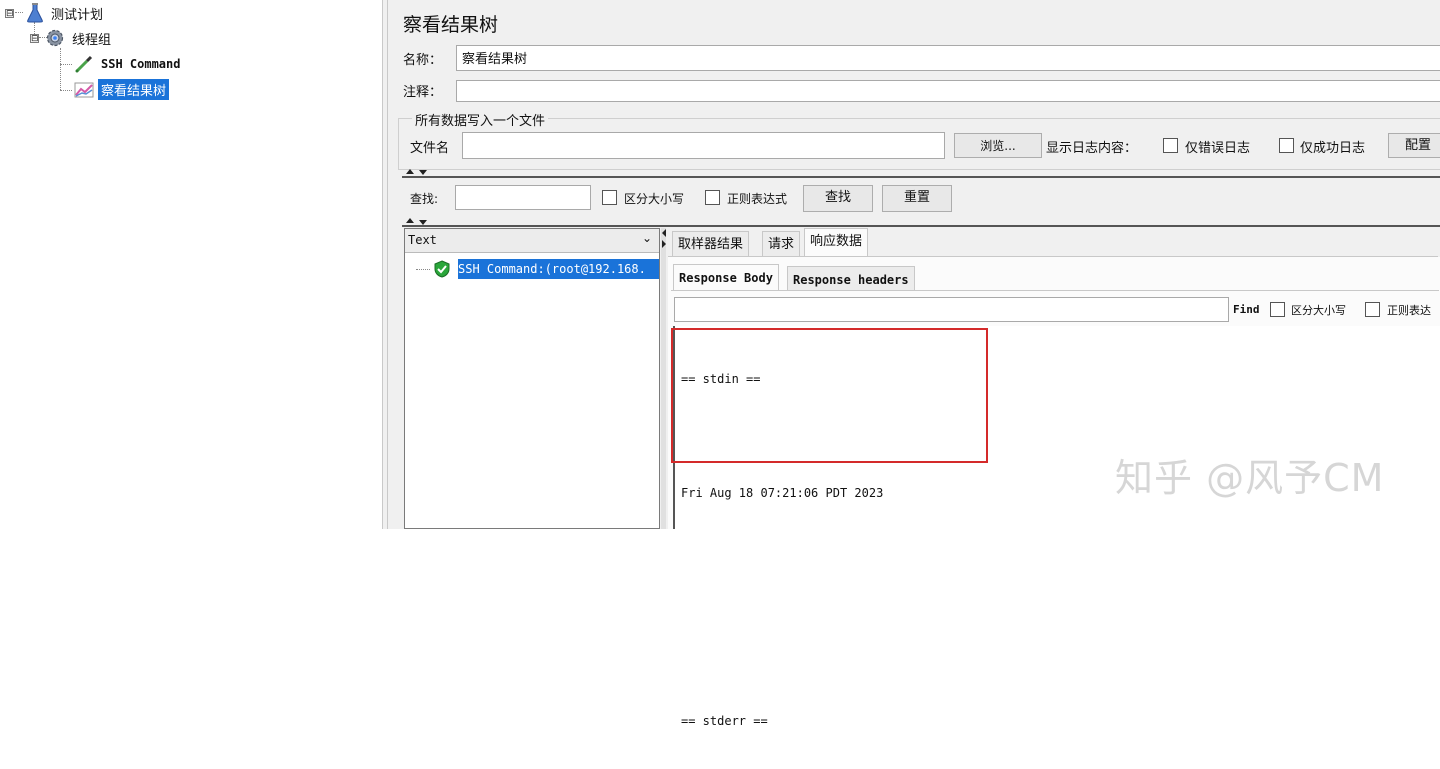 The width and height of the screenshot is (1440, 769). Describe the element at coordinates (423, 60) in the screenshot. I see `name-label: 名称：` at that location.